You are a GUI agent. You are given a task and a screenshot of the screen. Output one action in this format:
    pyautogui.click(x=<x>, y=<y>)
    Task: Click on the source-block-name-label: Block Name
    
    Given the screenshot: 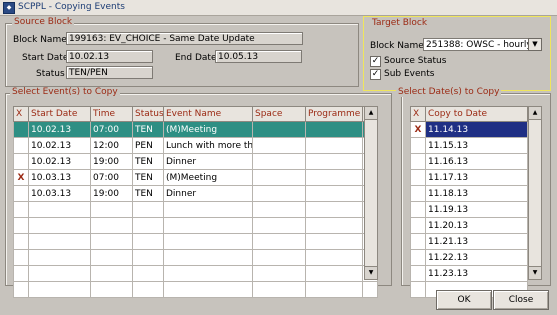 What is the action you would take?
    pyautogui.click(x=40, y=40)
    